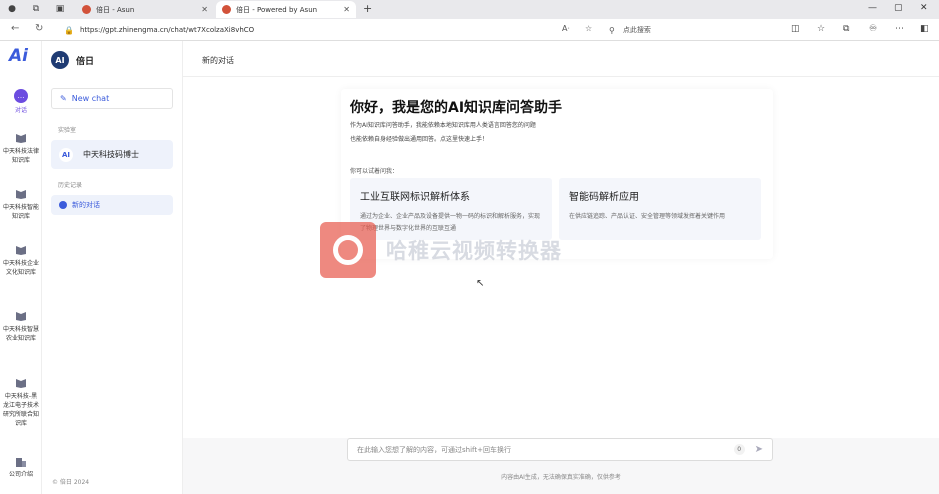 This screenshot has height=494, width=939. What do you see at coordinates (86, 205) in the screenshot?
I see `history-item-title: 新的对话` at bounding box center [86, 205].